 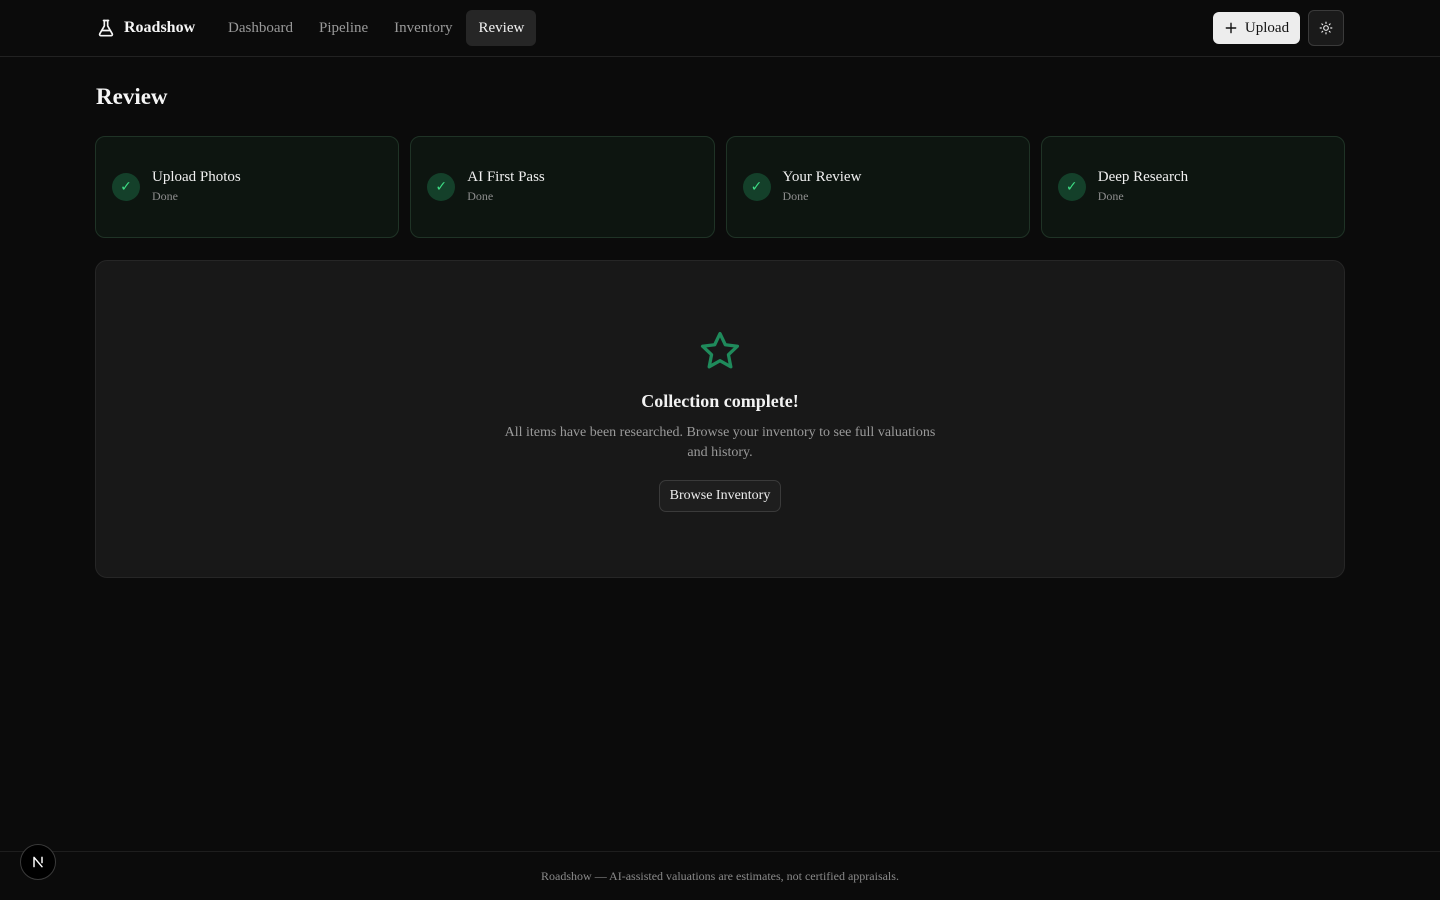 What do you see at coordinates (1267, 27) in the screenshot?
I see `upload-button-label: Upload` at bounding box center [1267, 27].